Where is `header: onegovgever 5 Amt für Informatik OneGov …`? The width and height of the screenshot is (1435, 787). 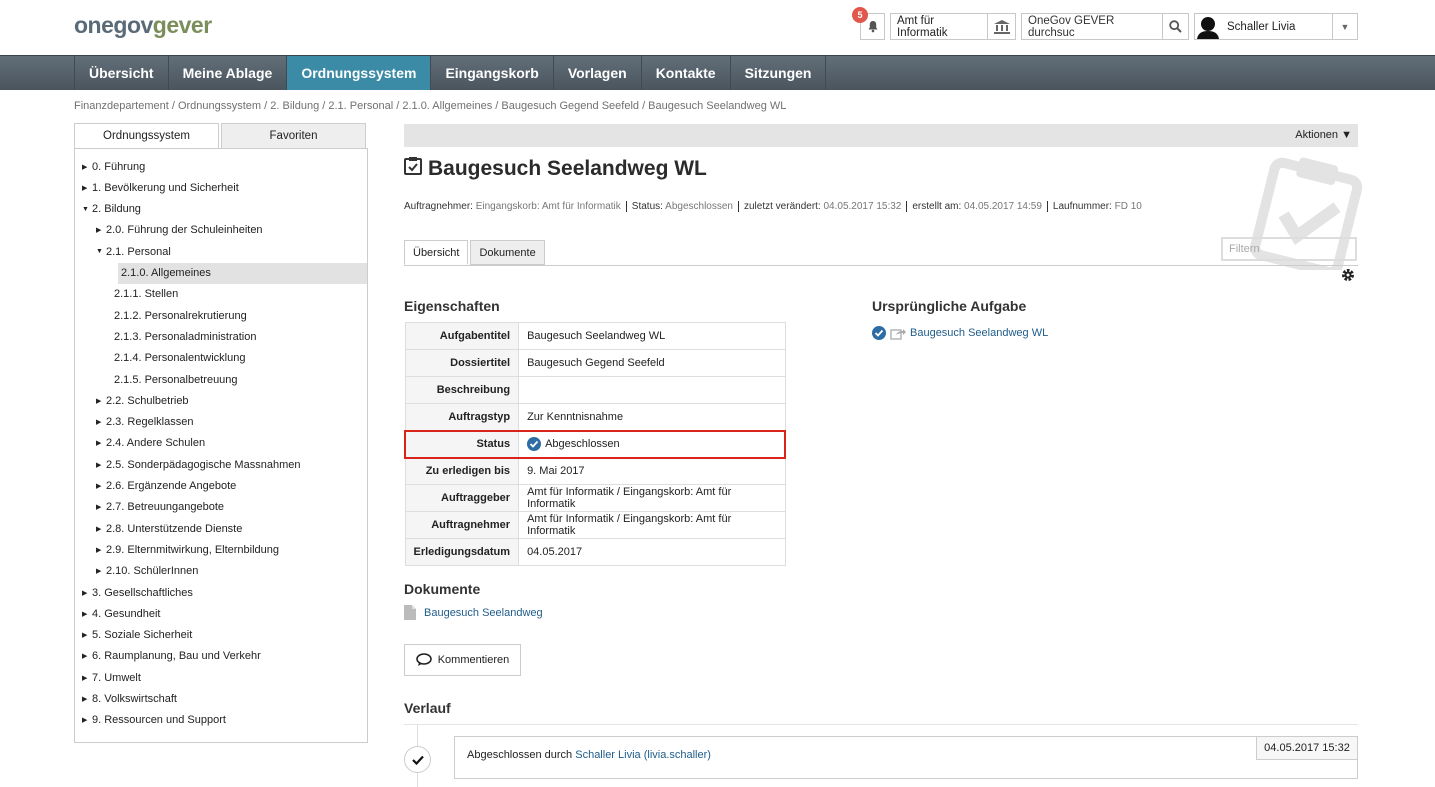
header: onegovgever 5 Amt für Informatik OneGov … is located at coordinates (717, 27).